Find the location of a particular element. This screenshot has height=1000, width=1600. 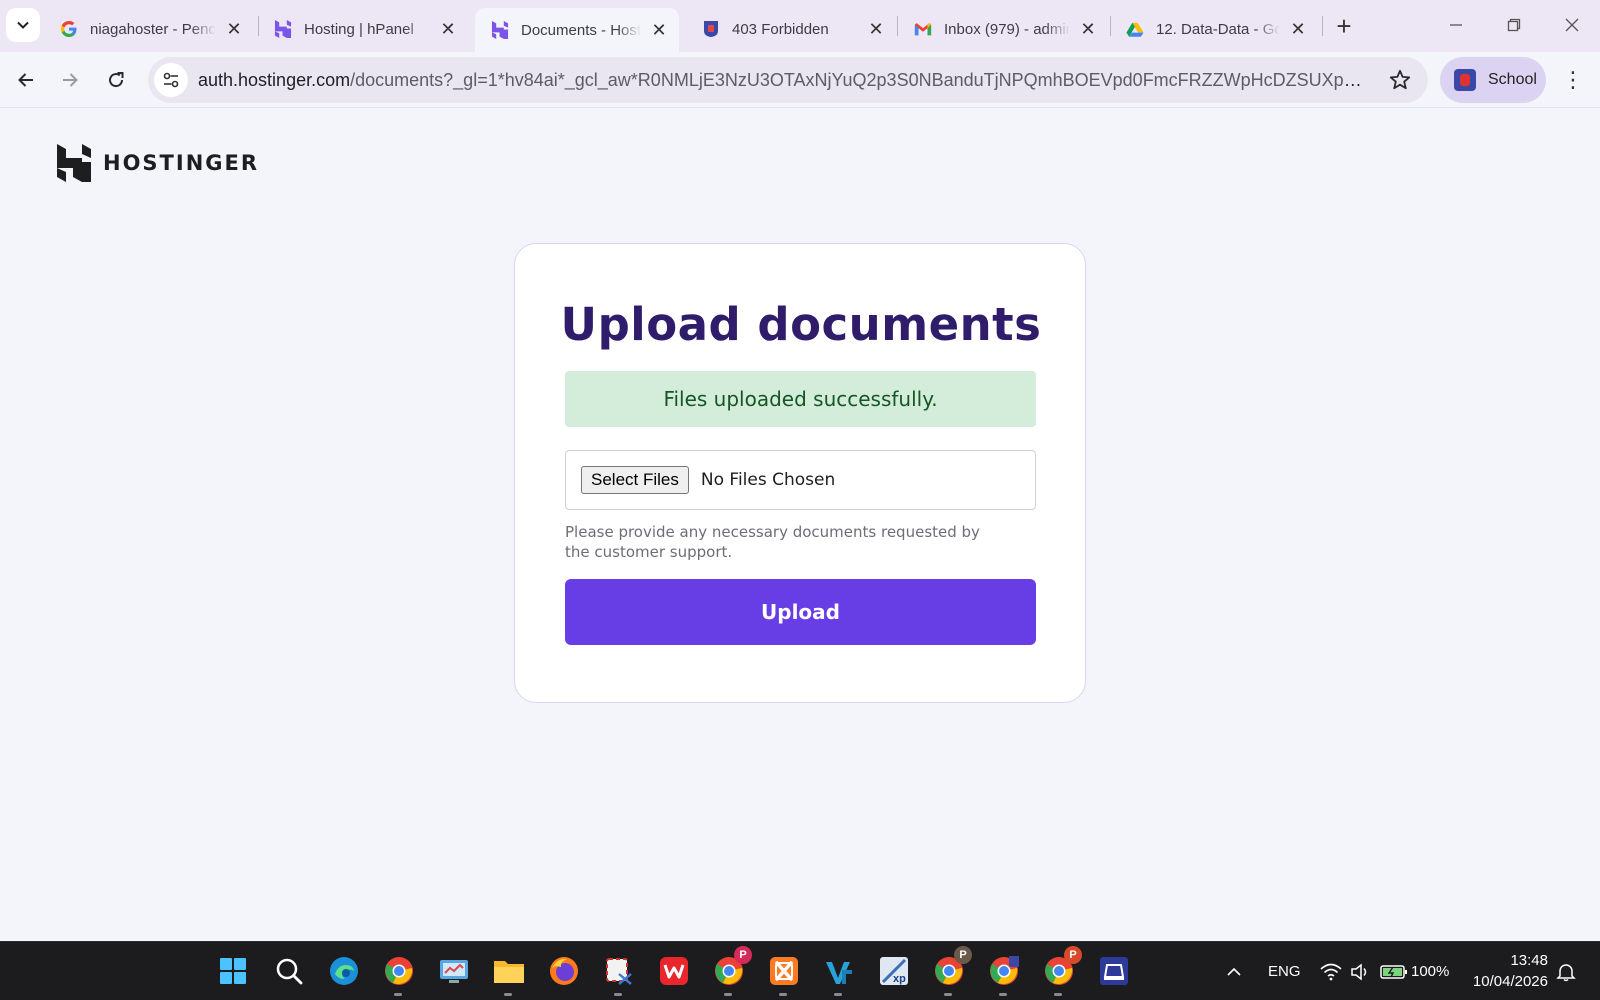

battery-percent: 100% is located at coordinates (1430, 971).